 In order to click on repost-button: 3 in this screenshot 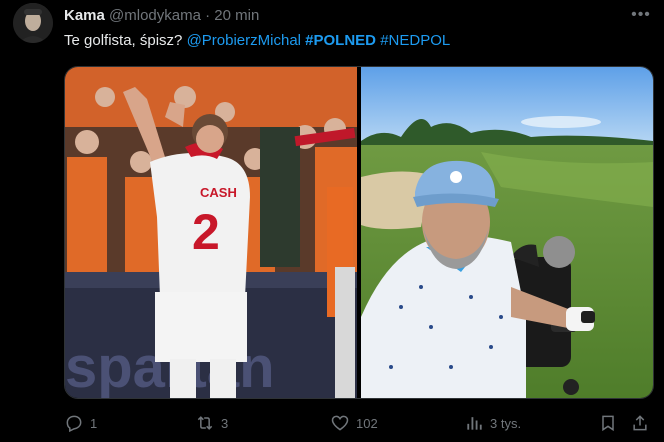, I will do `click(211, 423)`.